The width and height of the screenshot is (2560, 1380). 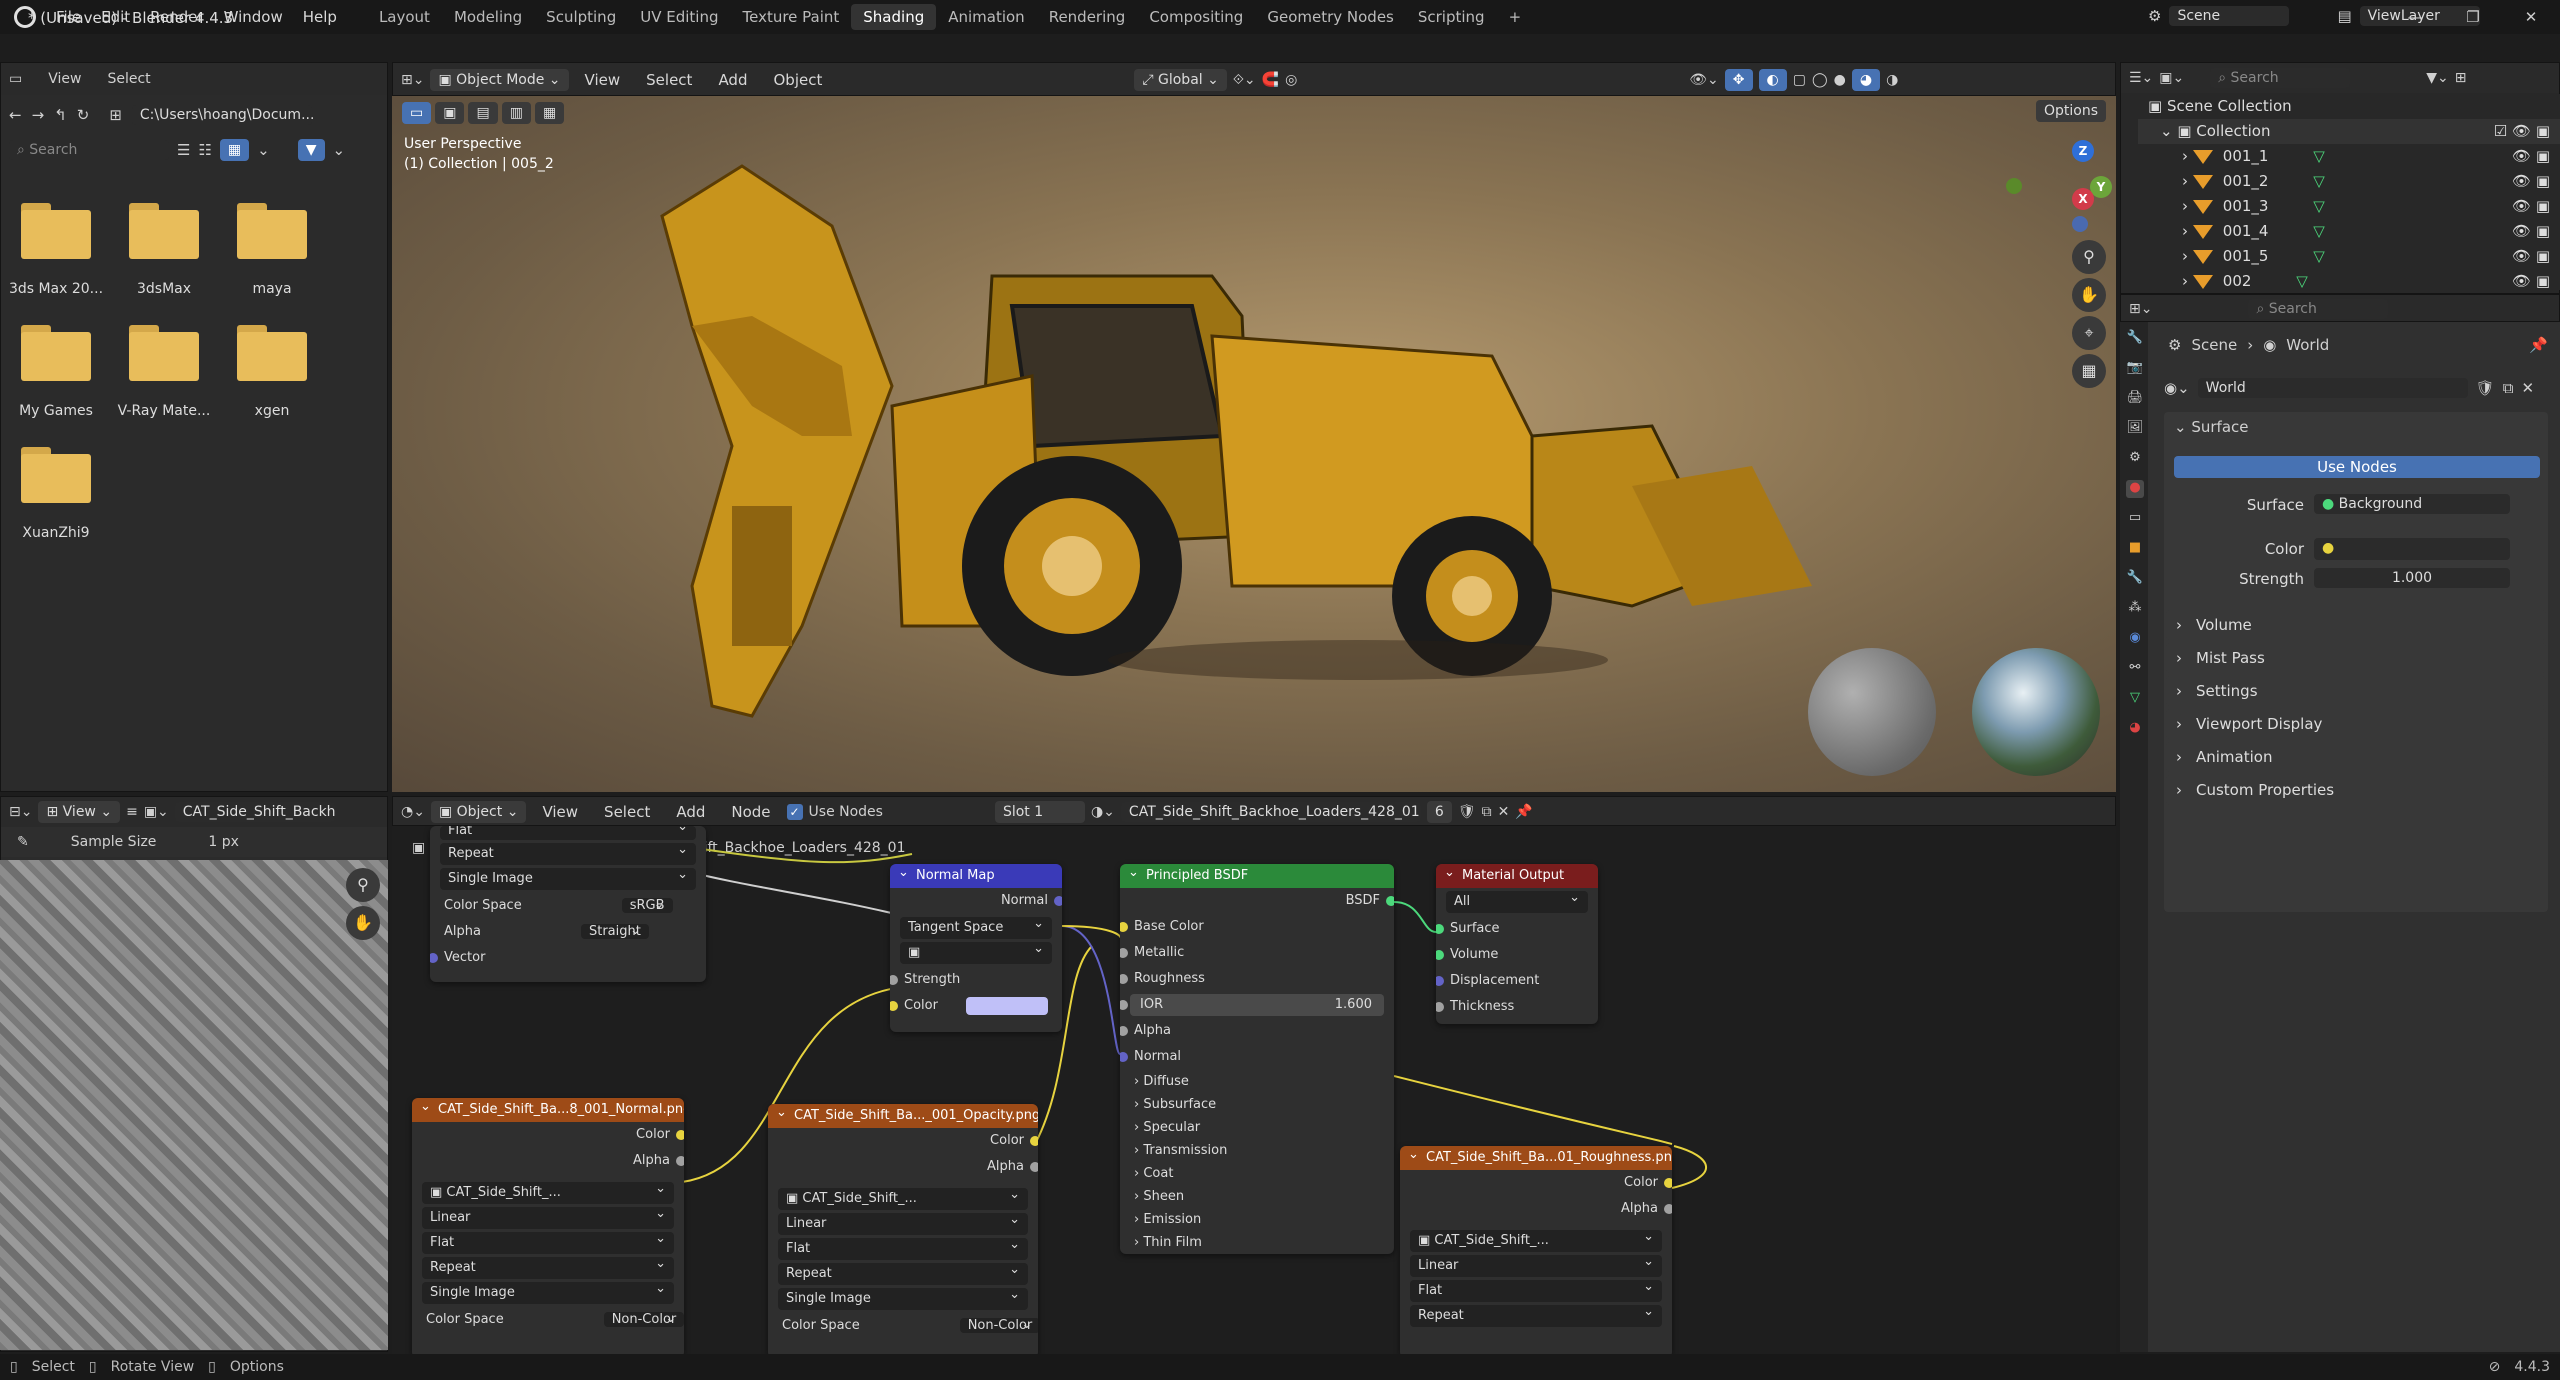 I want to click on projection-dropdown: Flat, so click(x=548, y=1241).